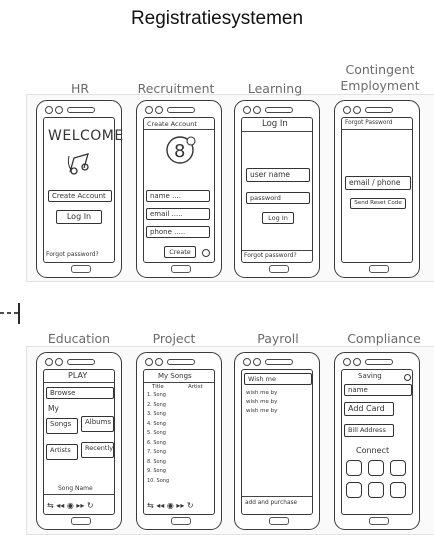 Image resolution: width=434 pixels, height=535 pixels. Describe the element at coordinates (180, 453) in the screenshot. I see `song-row: 7. Song` at that location.